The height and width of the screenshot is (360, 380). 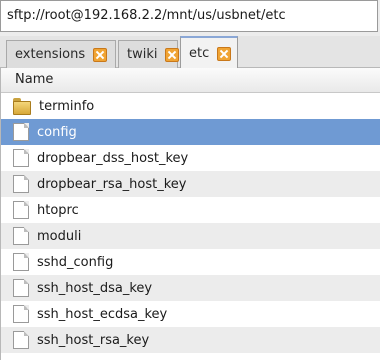 I want to click on item-label: htoprc, so click(x=58, y=210).